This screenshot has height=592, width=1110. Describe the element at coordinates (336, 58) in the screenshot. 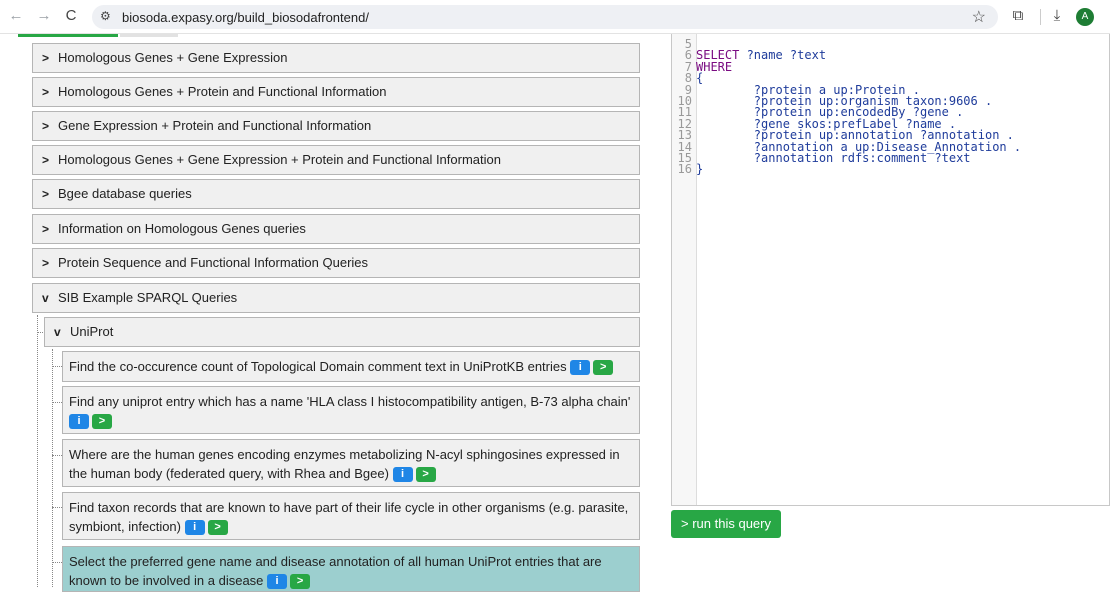

I see `category-accordion: > Homologous Genes + Gene Expression` at that location.